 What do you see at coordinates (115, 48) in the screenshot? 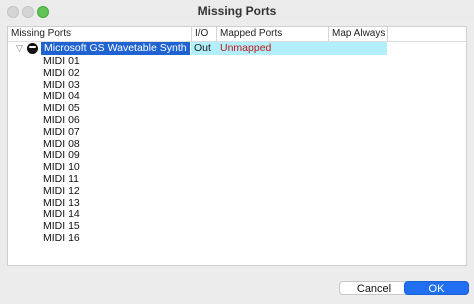
I see `device-name: Microsoft GS Wavetable Synth` at bounding box center [115, 48].